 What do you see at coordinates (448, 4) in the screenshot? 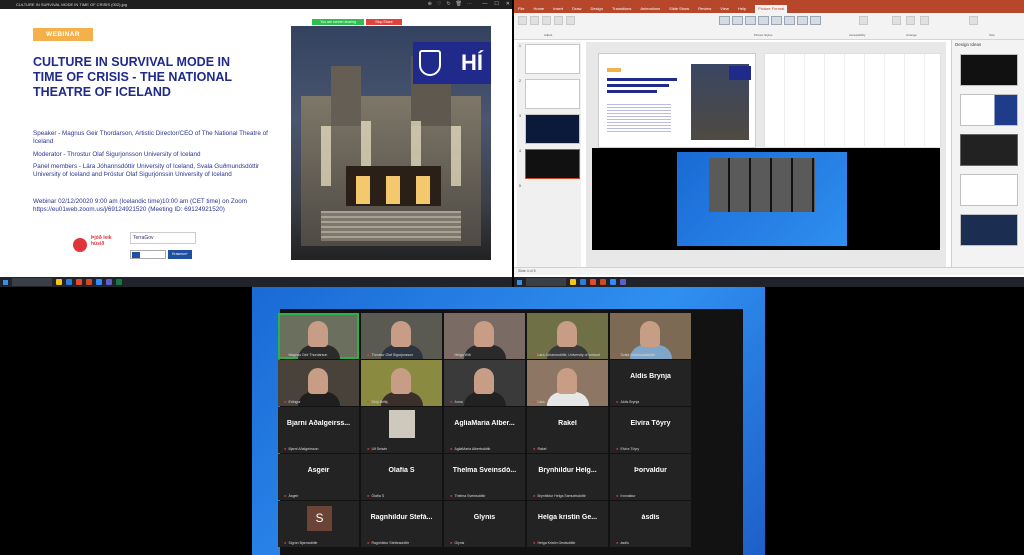
I see `rotate-icon: ↻` at bounding box center [448, 4].